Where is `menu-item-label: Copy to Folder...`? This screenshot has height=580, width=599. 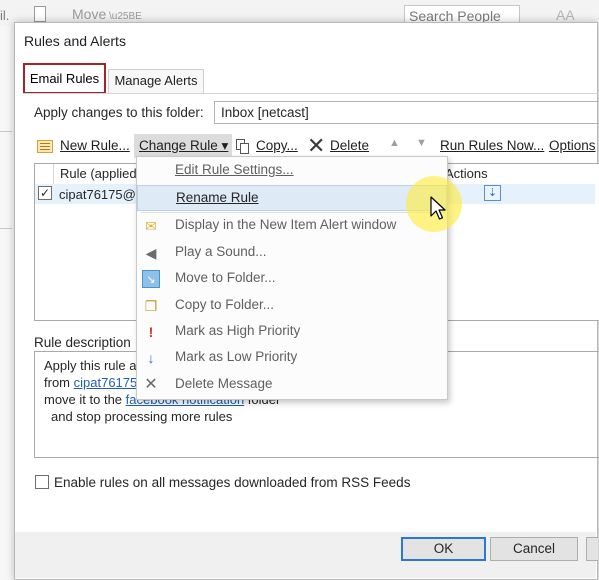 menu-item-label: Copy to Folder... is located at coordinates (225, 304).